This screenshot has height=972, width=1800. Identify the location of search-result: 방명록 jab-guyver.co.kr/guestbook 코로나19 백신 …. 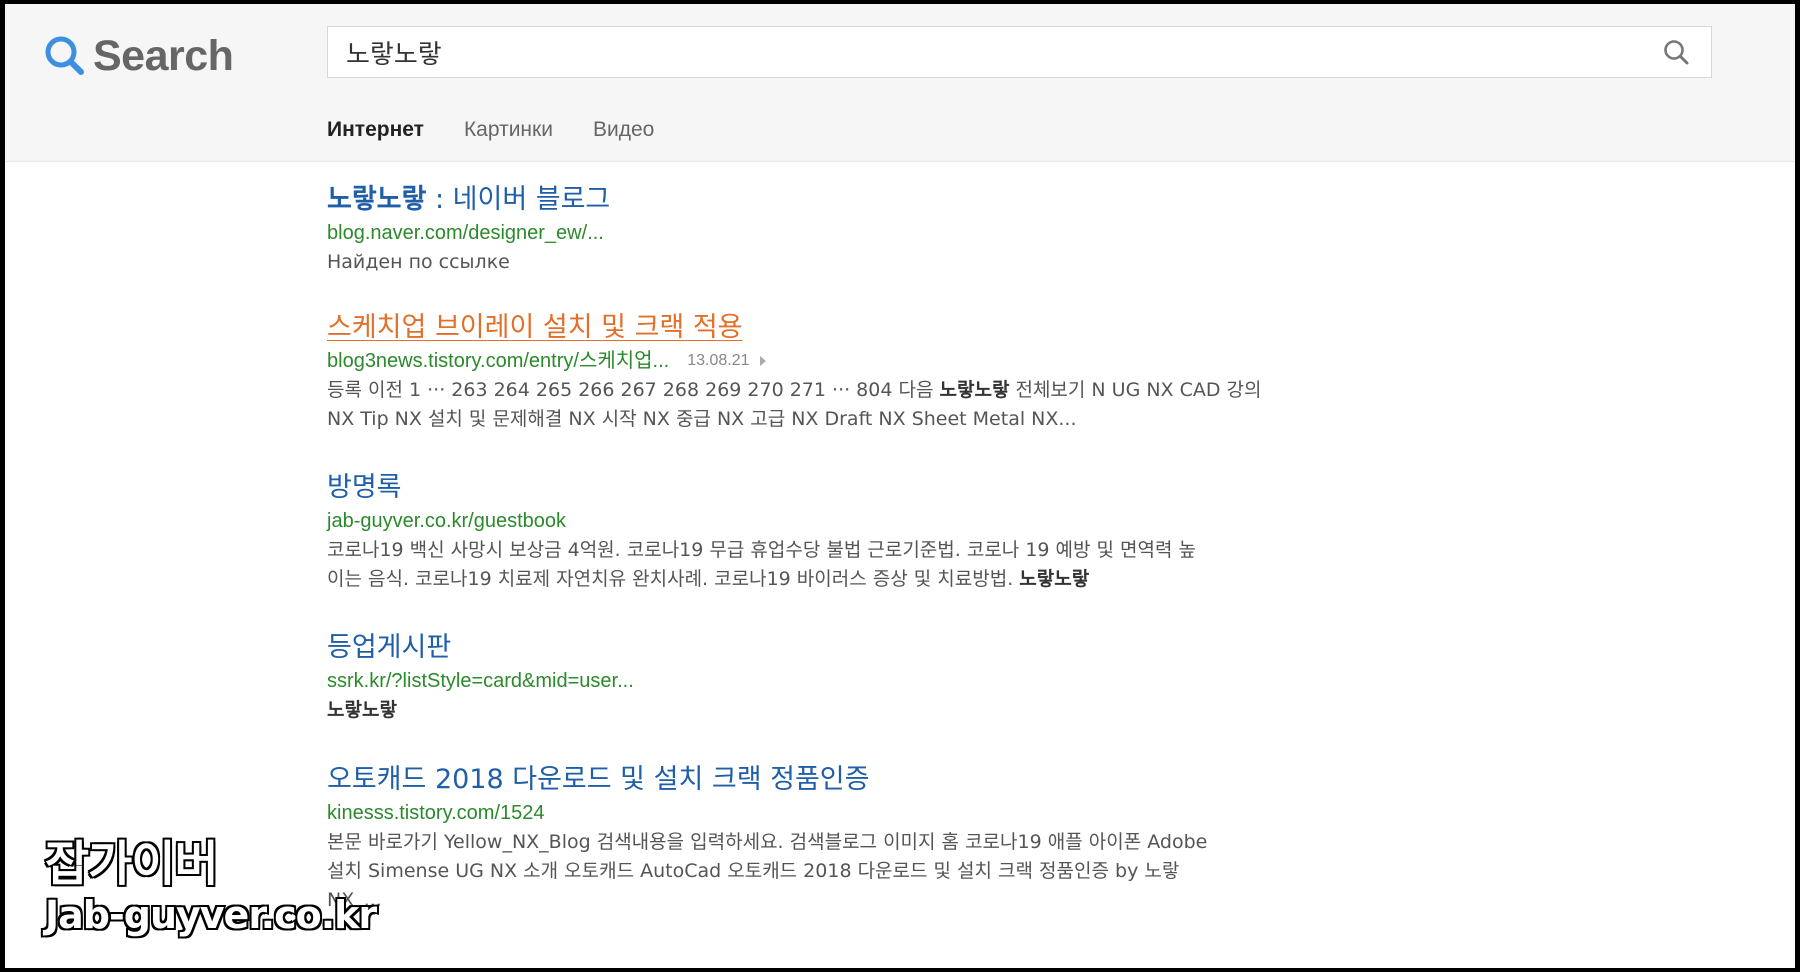
(852, 532).